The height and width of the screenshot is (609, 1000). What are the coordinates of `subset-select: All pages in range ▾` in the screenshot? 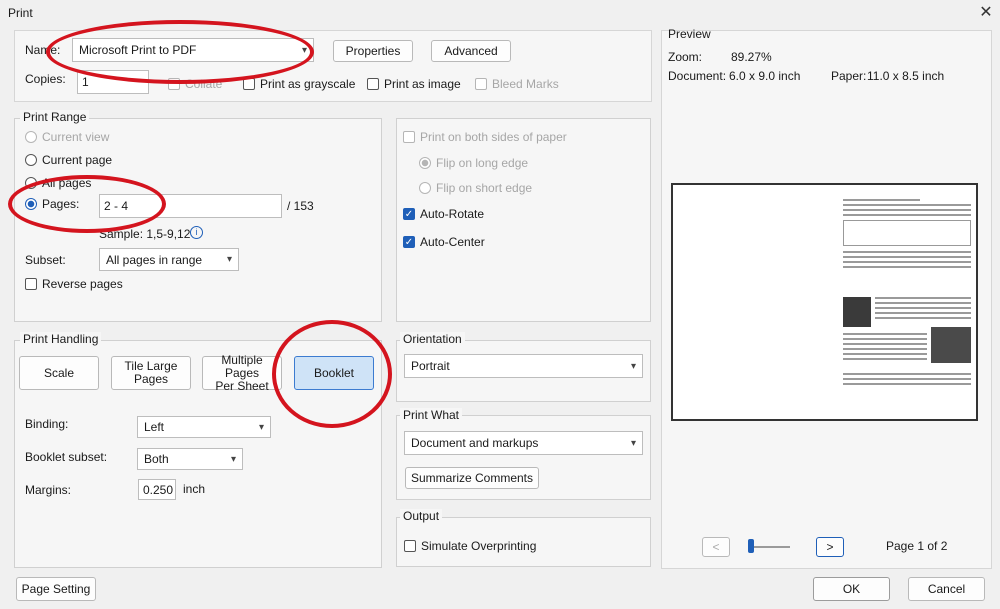 It's located at (169, 259).